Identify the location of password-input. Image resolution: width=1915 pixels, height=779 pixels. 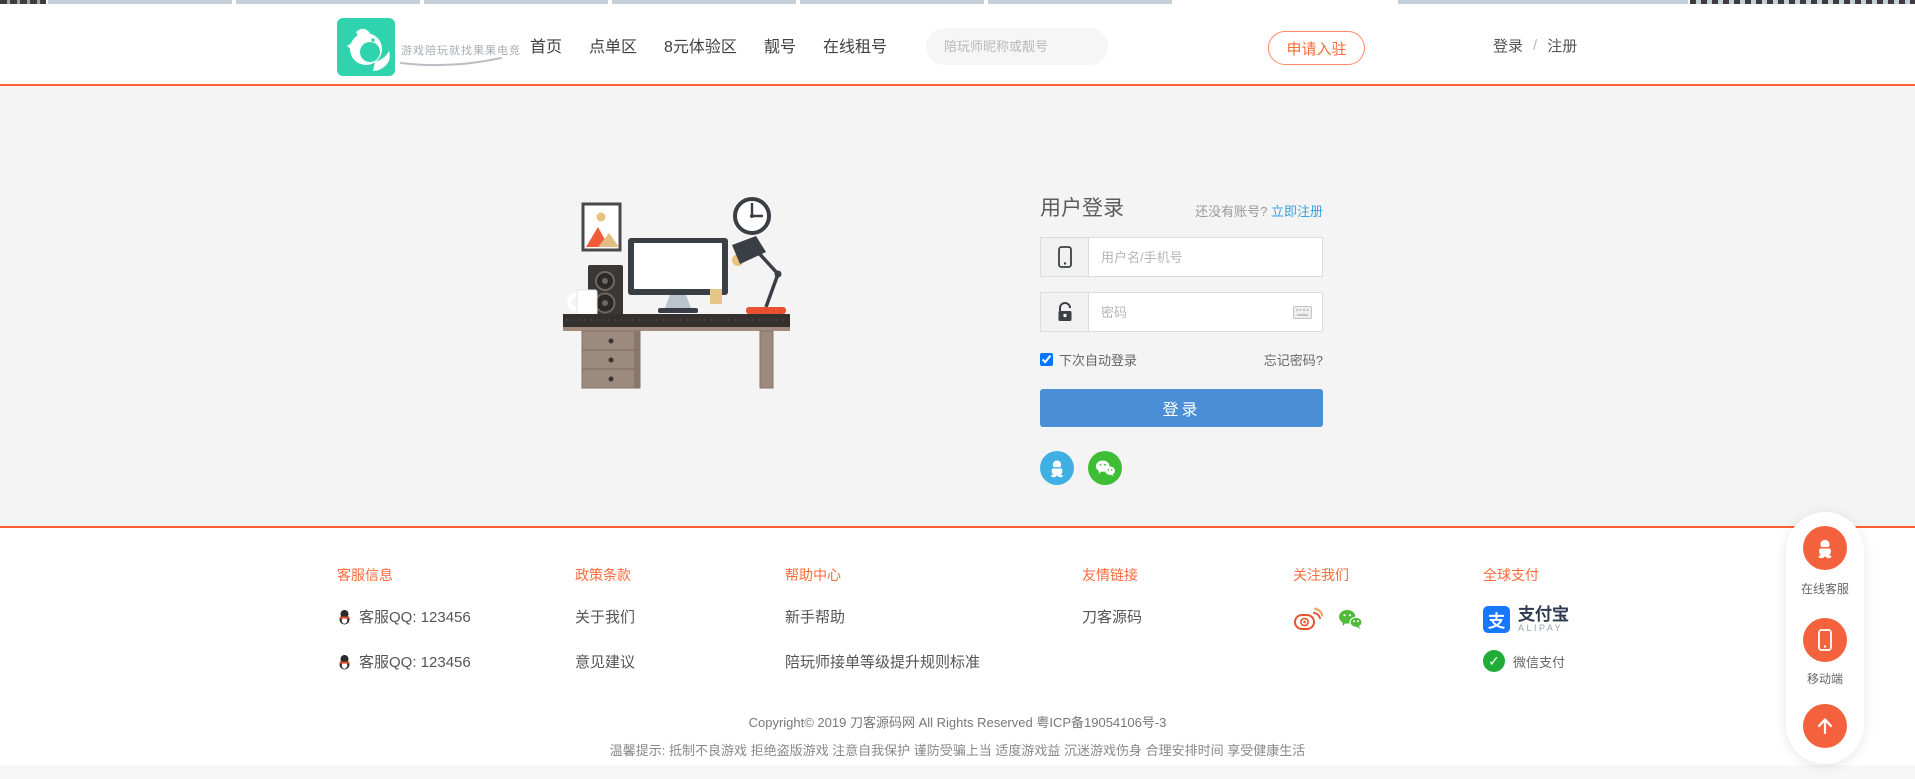
(1191, 312).